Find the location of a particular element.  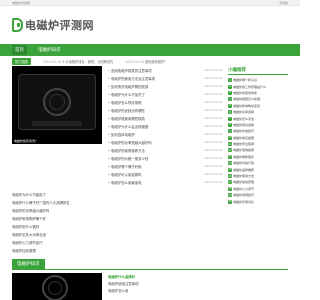

control-panel-graphic is located at coordinates (57, 123).